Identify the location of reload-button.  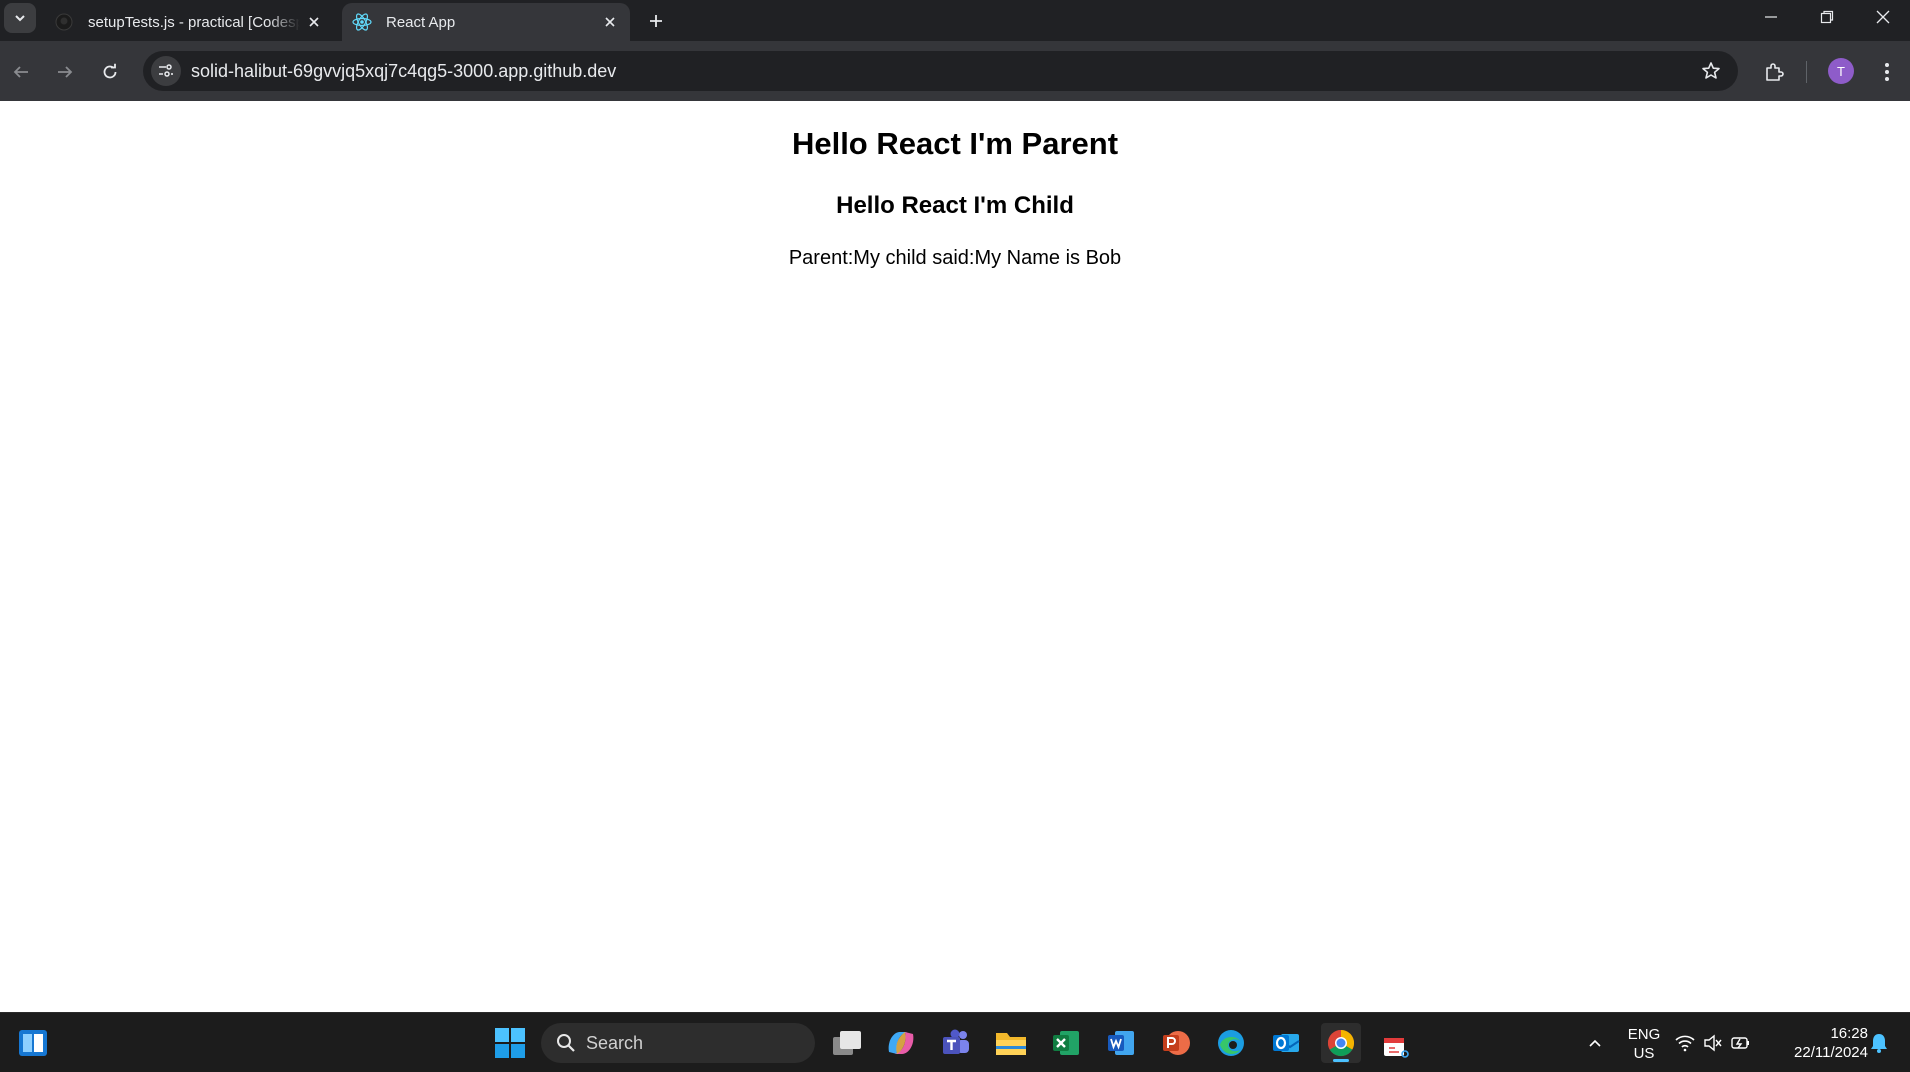
(110, 72).